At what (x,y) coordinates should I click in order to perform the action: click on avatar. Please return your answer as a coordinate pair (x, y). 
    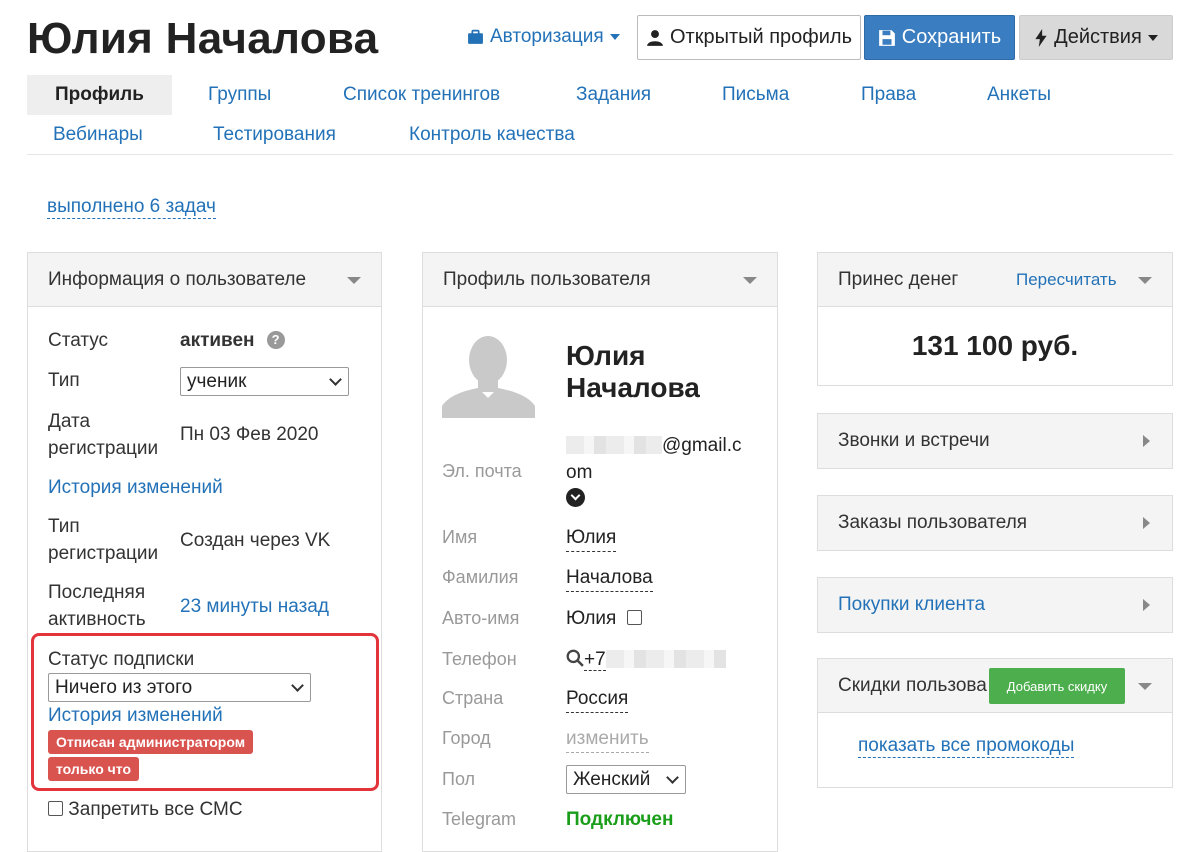
    Looking at the image, I should click on (488, 373).